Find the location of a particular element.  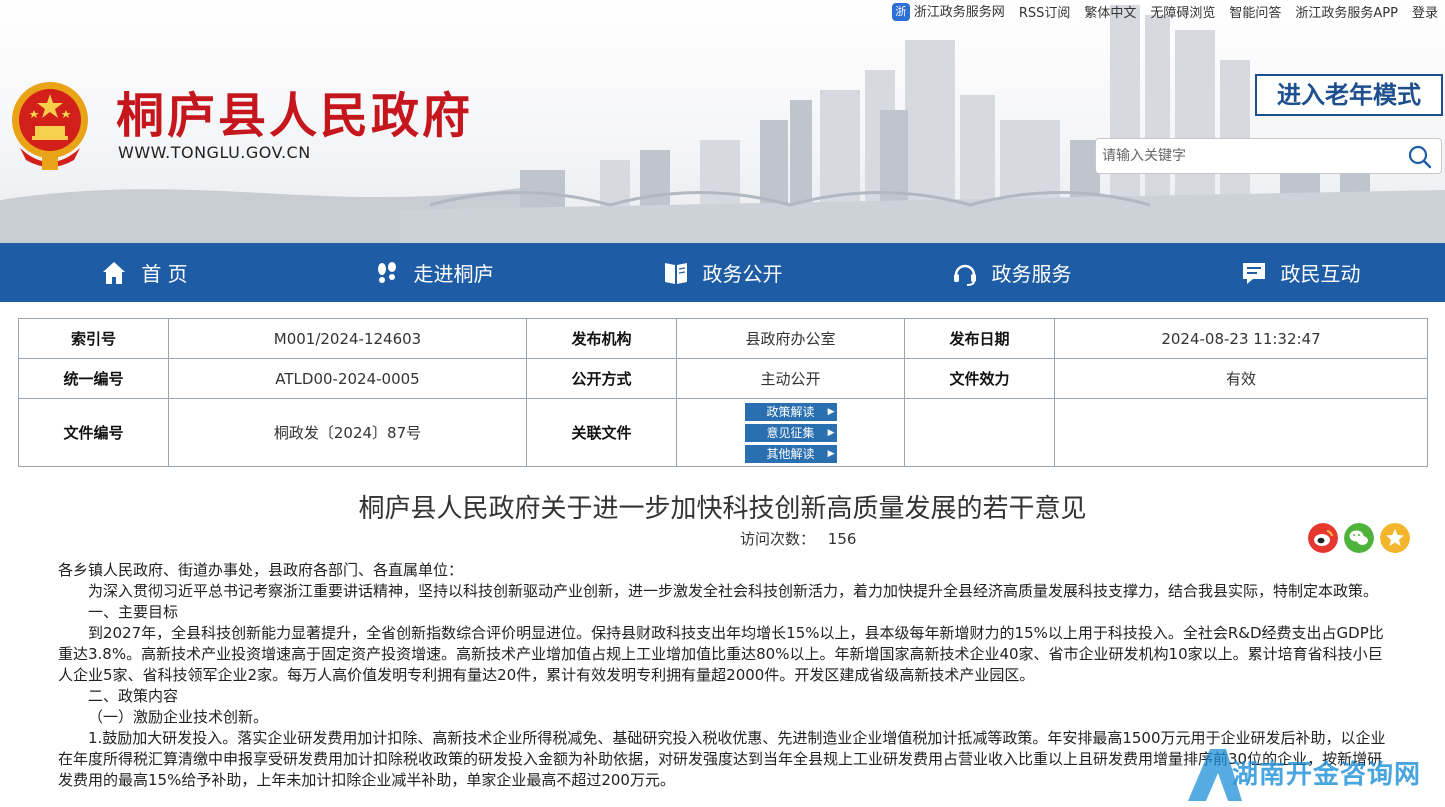

subsection-heading: （一）激励企业技术创新。 is located at coordinates (178, 717).